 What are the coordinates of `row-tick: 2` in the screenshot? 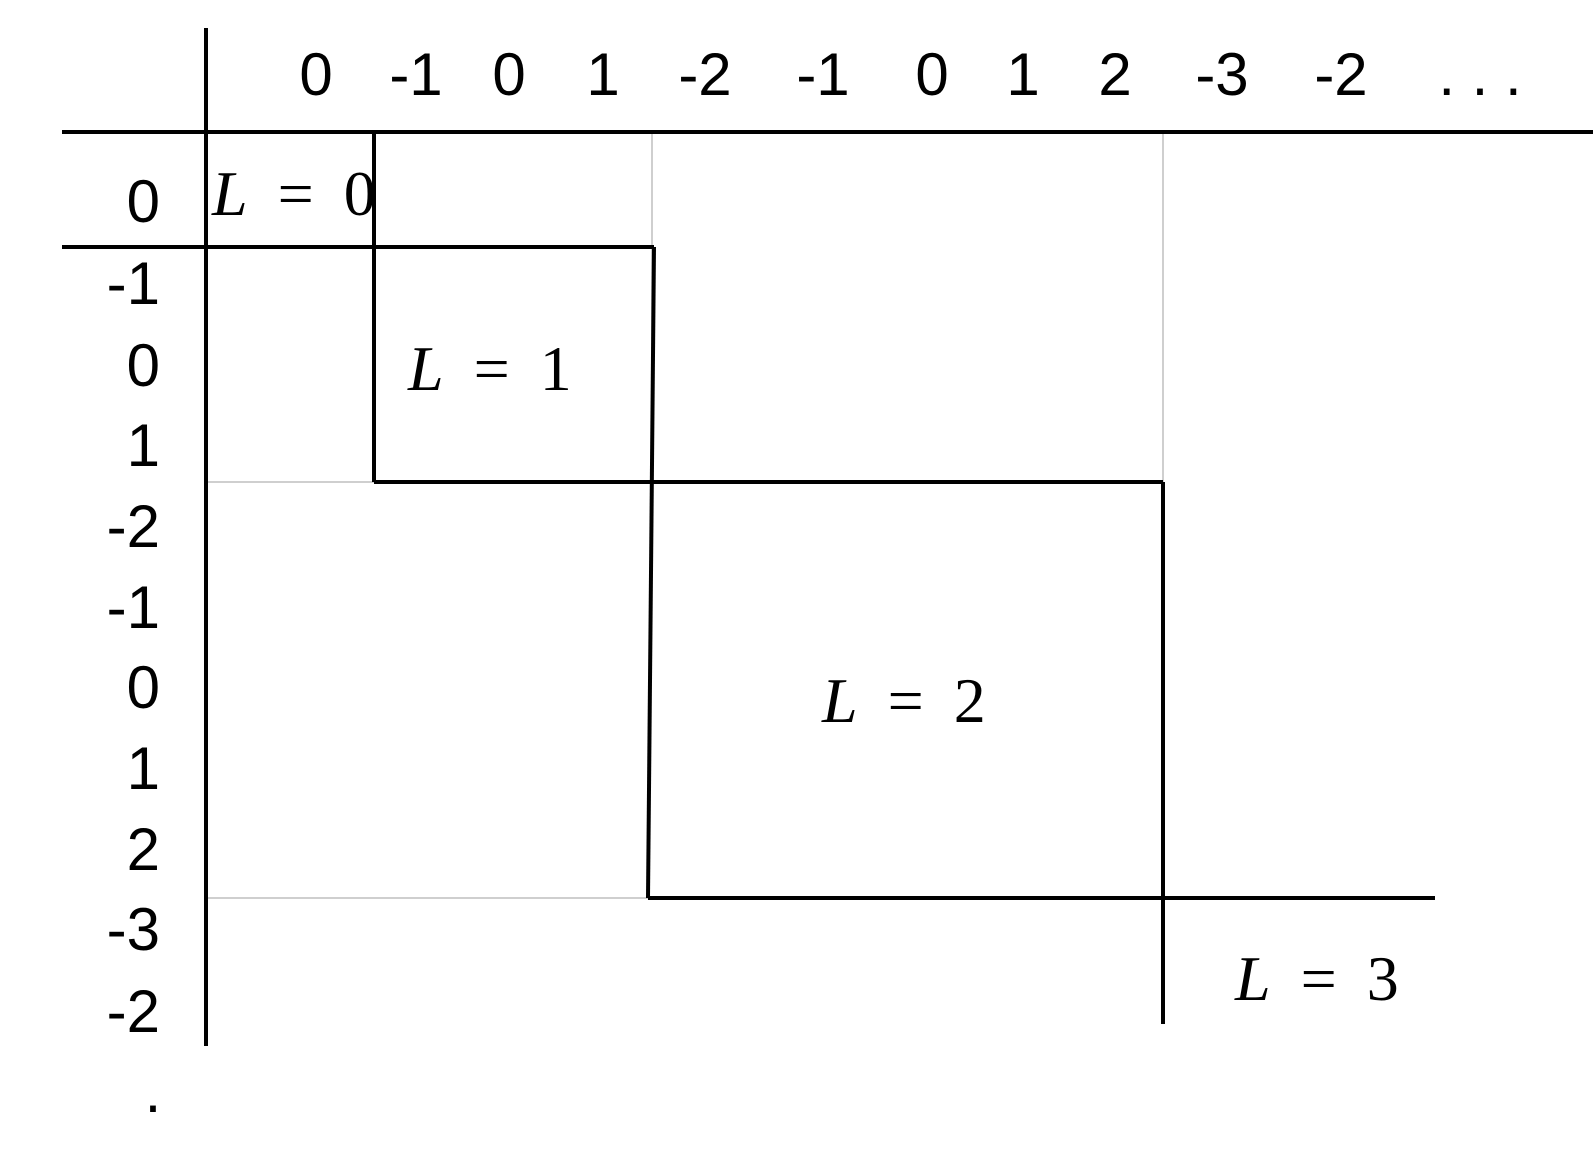 It's located at (143, 849).